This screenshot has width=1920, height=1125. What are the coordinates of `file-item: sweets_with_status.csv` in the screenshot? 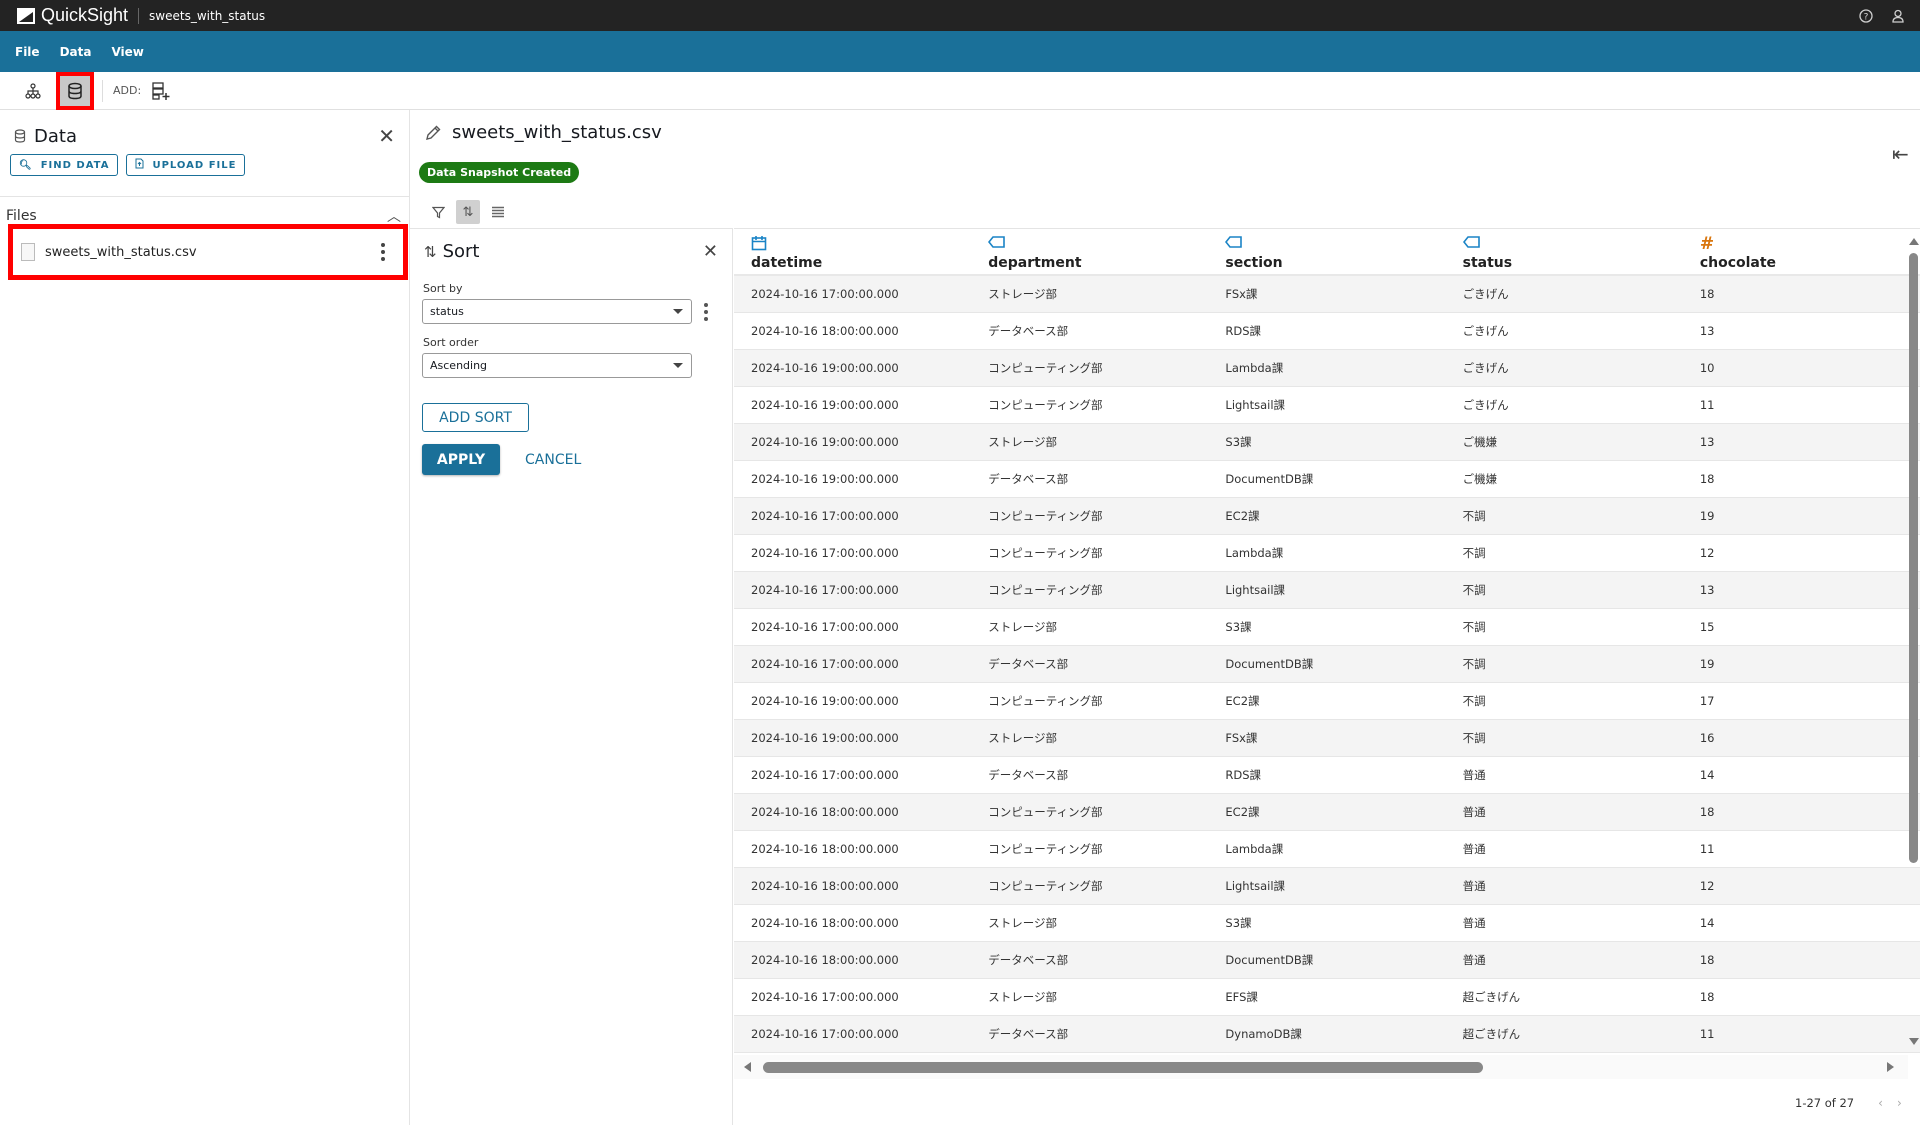 It's located at (208, 252).